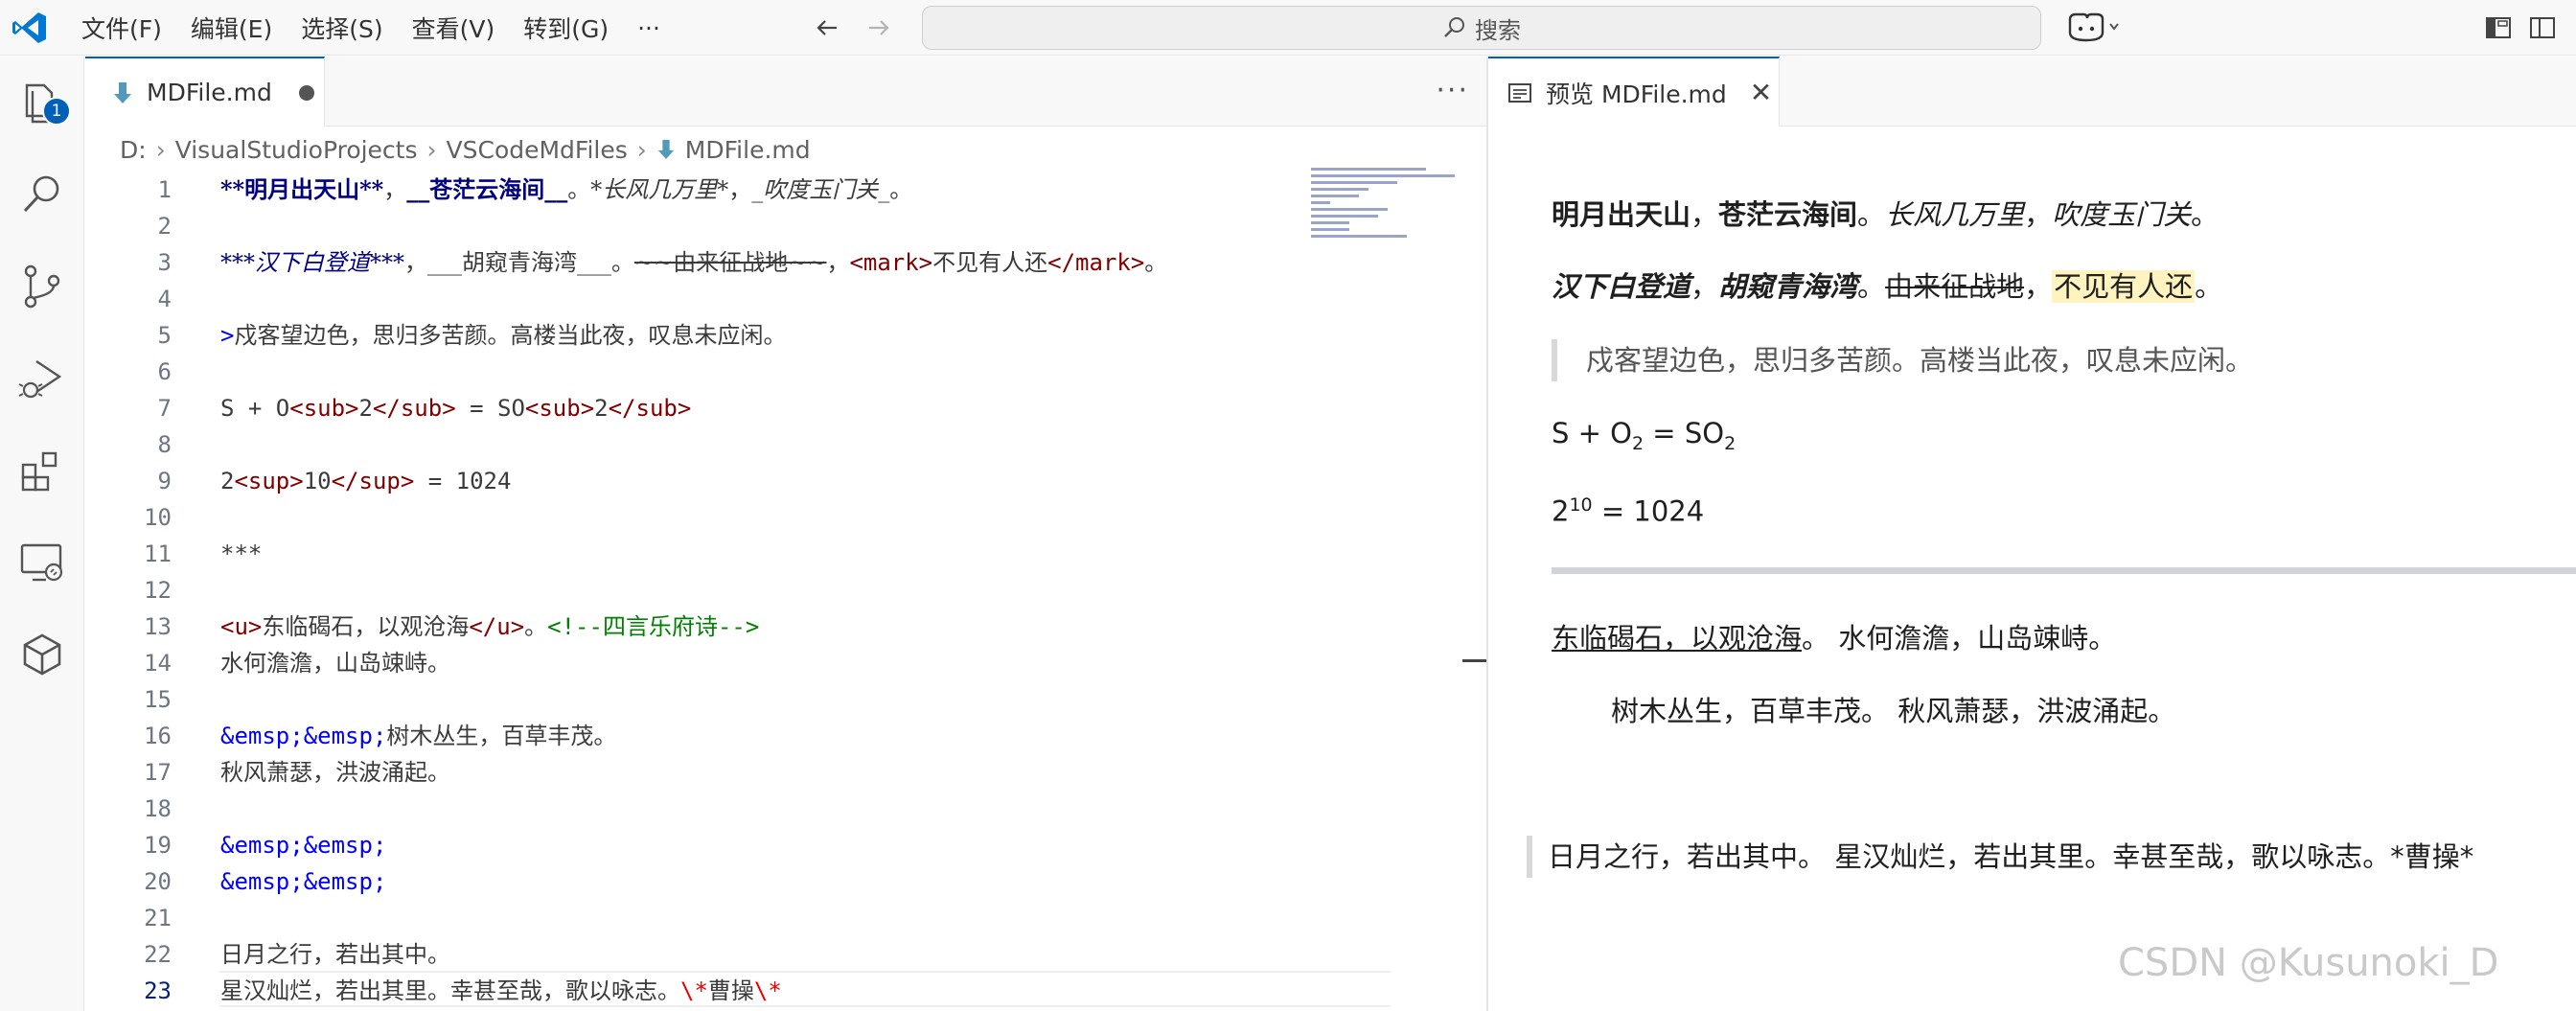  What do you see at coordinates (1481, 28) in the screenshot?
I see `command-center-search: 搜索` at bounding box center [1481, 28].